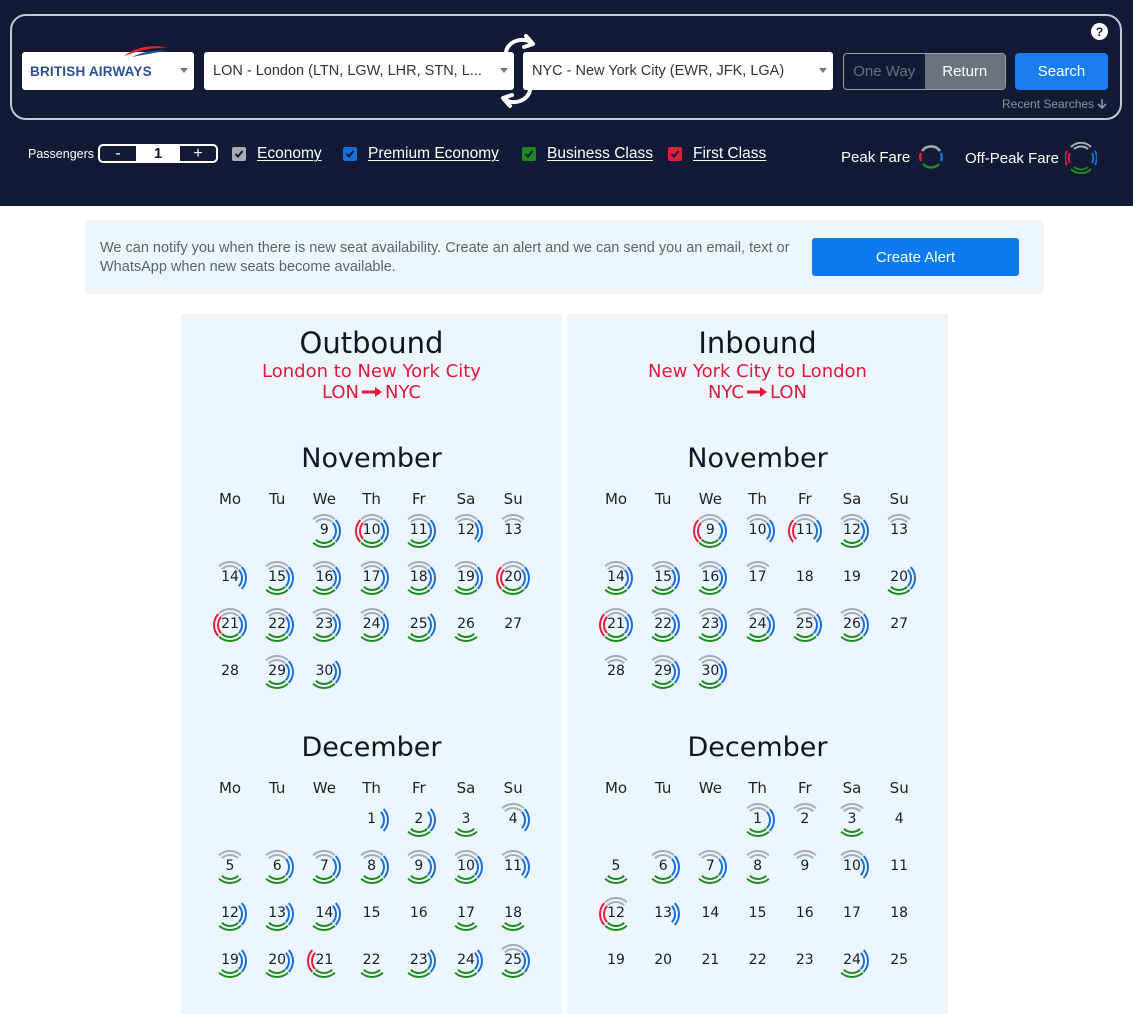  Describe the element at coordinates (198, 153) in the screenshot. I see `increase-passengers-button: +` at that location.